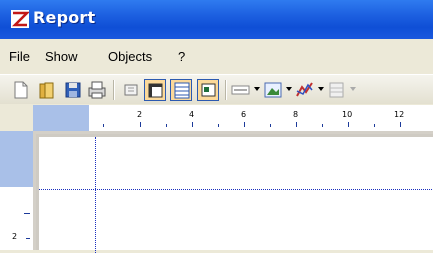  Describe the element at coordinates (192, 114) in the screenshot. I see `ruler-label: 4` at that location.